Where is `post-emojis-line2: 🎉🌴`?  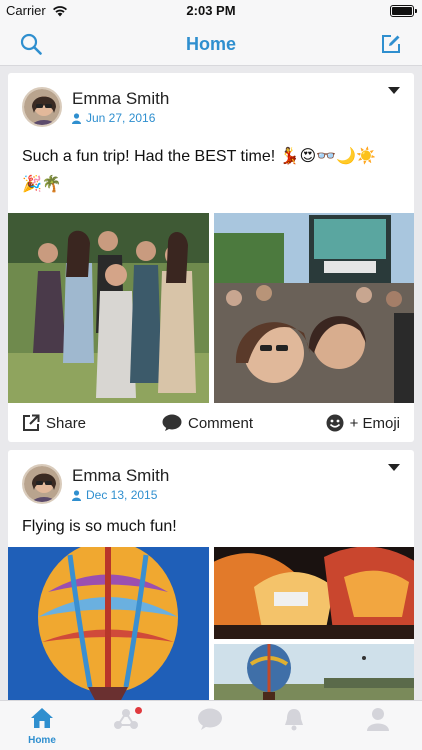 post-emojis-line2: 🎉🌴 is located at coordinates (42, 184).